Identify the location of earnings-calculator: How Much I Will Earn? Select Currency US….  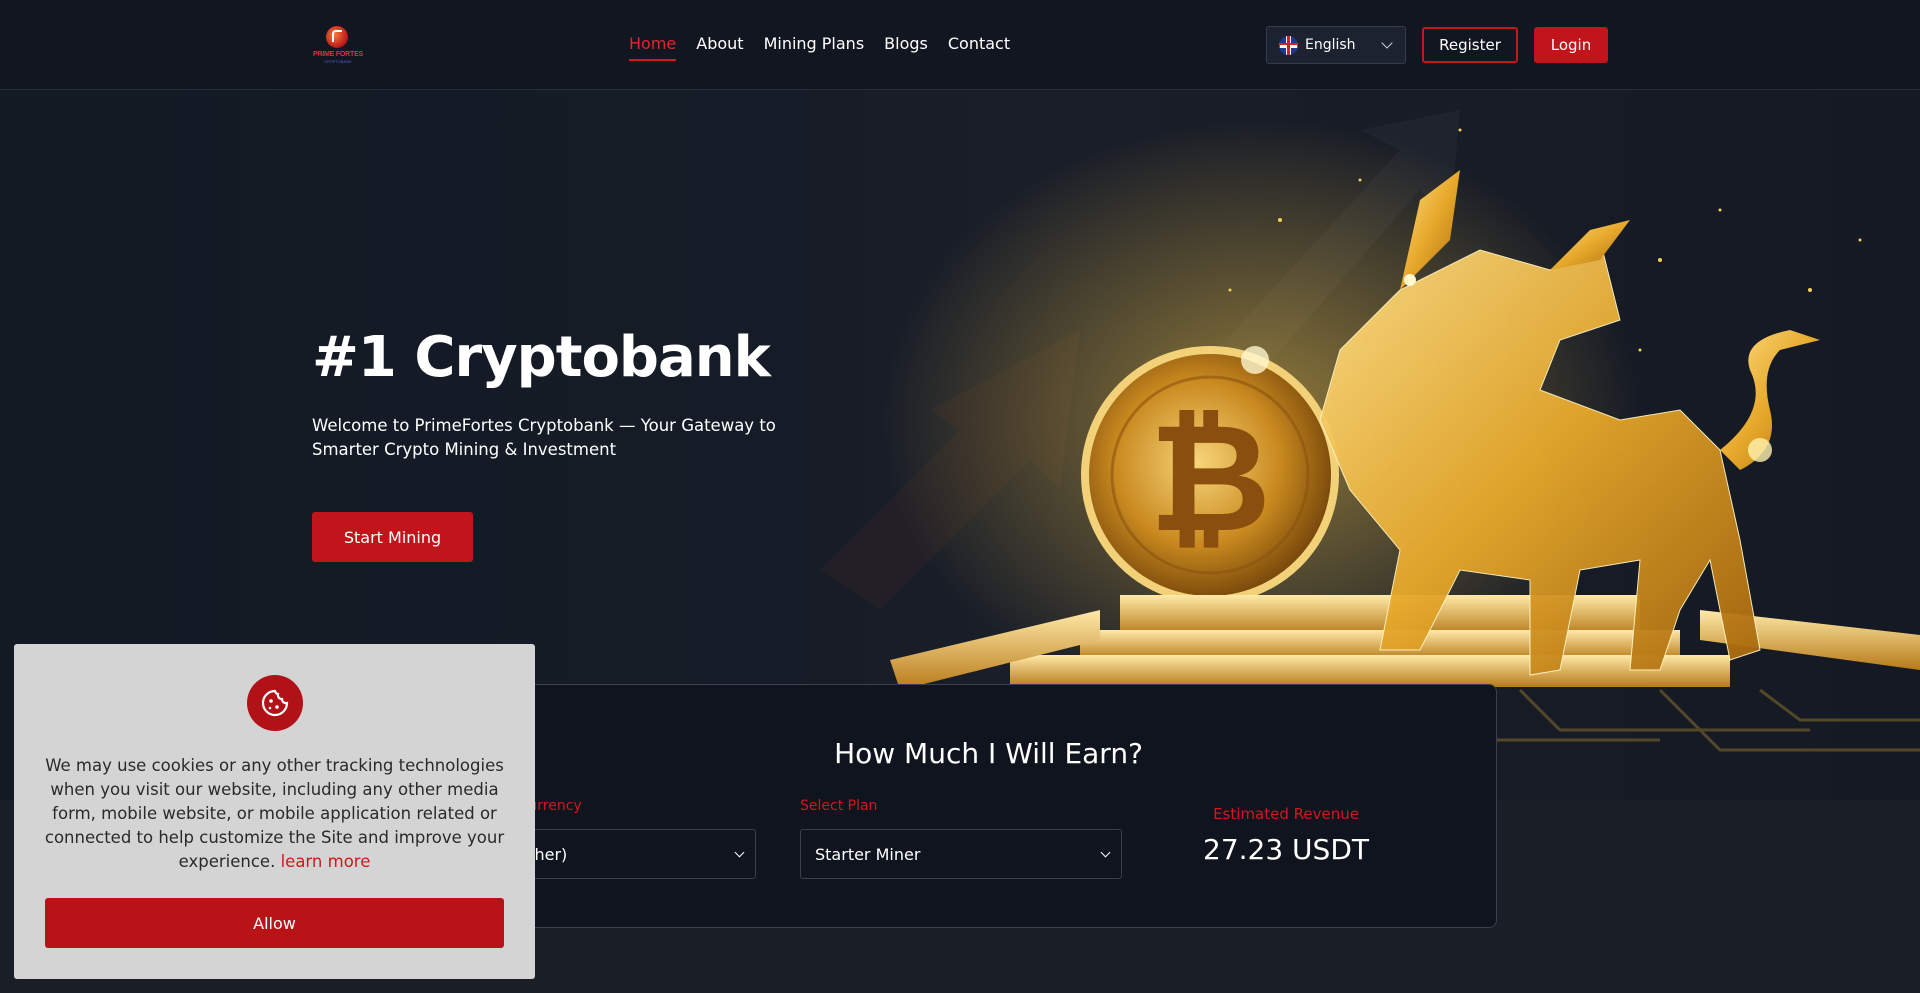
(969, 806).